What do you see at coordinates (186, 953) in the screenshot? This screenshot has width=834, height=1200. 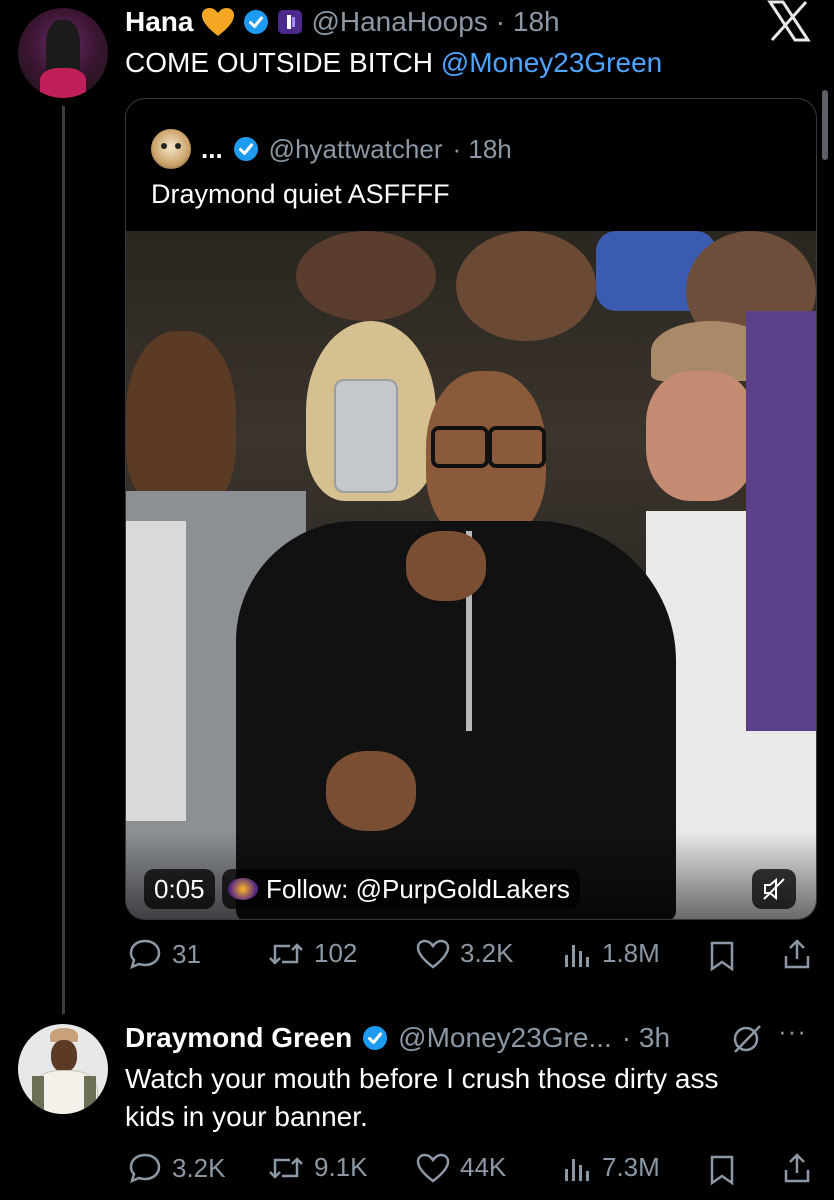 I see `reply-count: 31` at bounding box center [186, 953].